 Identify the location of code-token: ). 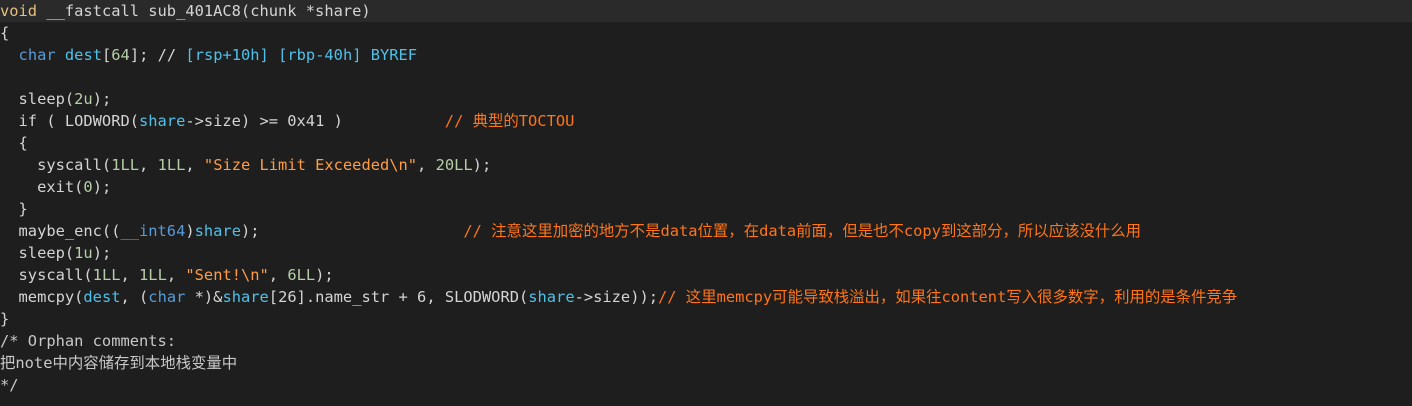
(190, 231).